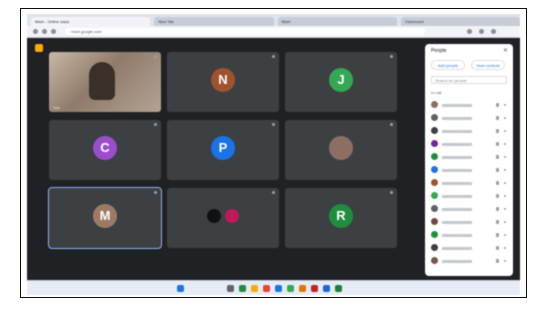  Describe the element at coordinates (223, 150) in the screenshot. I see `participant-tile: P` at that location.